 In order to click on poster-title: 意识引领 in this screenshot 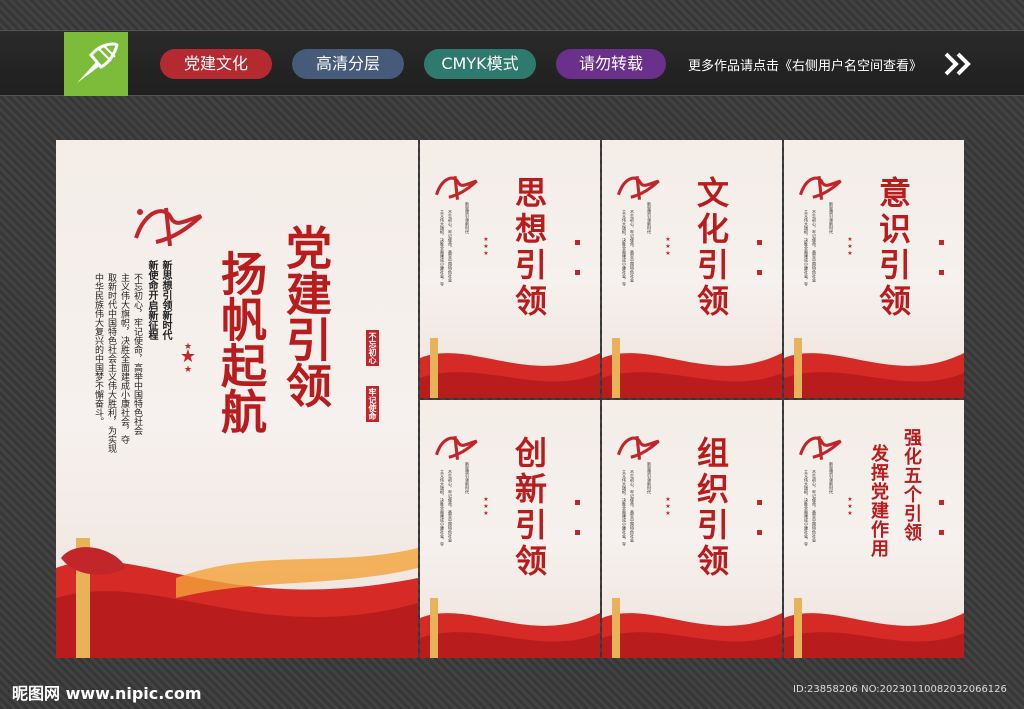, I will do `click(893, 248)`.